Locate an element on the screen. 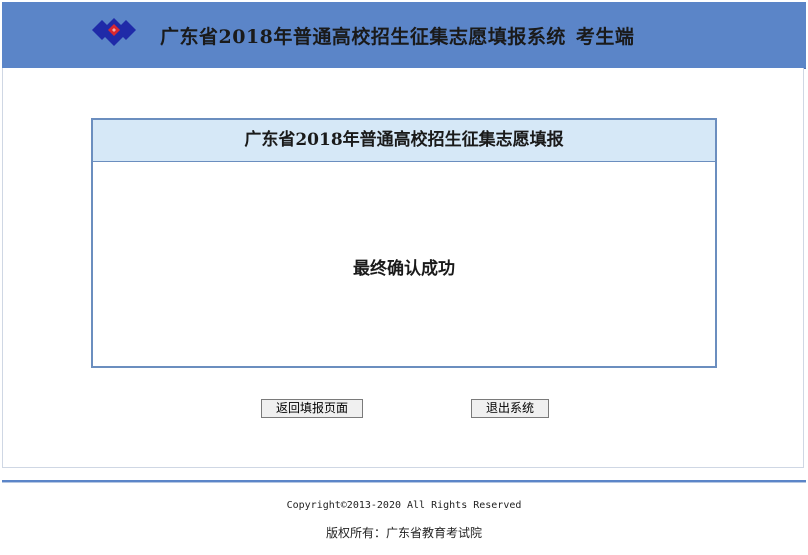 Image resolution: width=808 pixels, height=555 pixels. header-bar: 广东省2018年普通高校招生征集志愿填报系统 考生端 is located at coordinates (404, 35).